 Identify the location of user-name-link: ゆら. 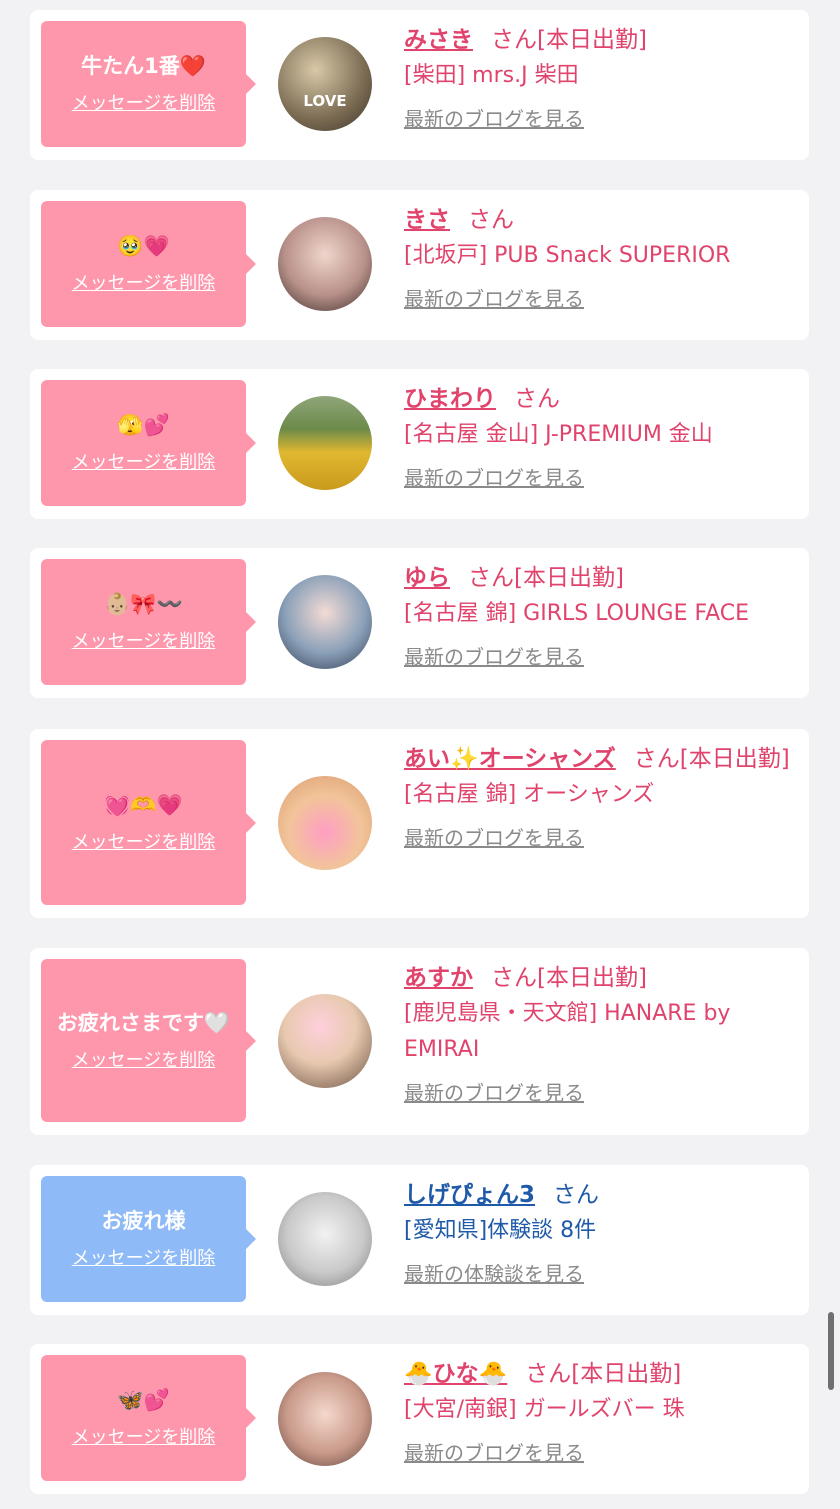
(427, 578).